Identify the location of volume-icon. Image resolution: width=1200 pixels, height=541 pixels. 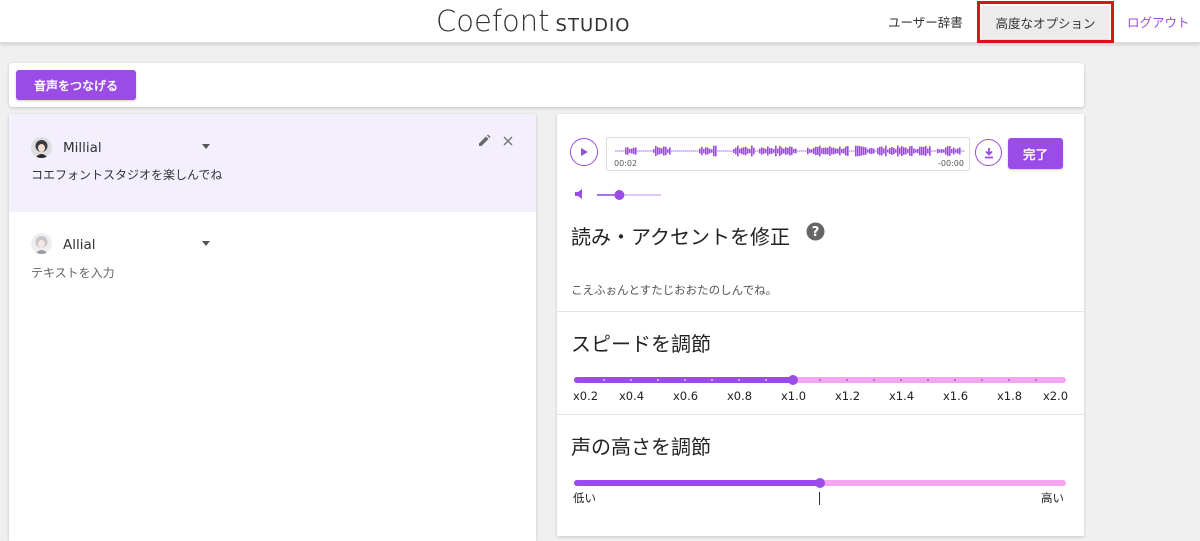
(580, 194).